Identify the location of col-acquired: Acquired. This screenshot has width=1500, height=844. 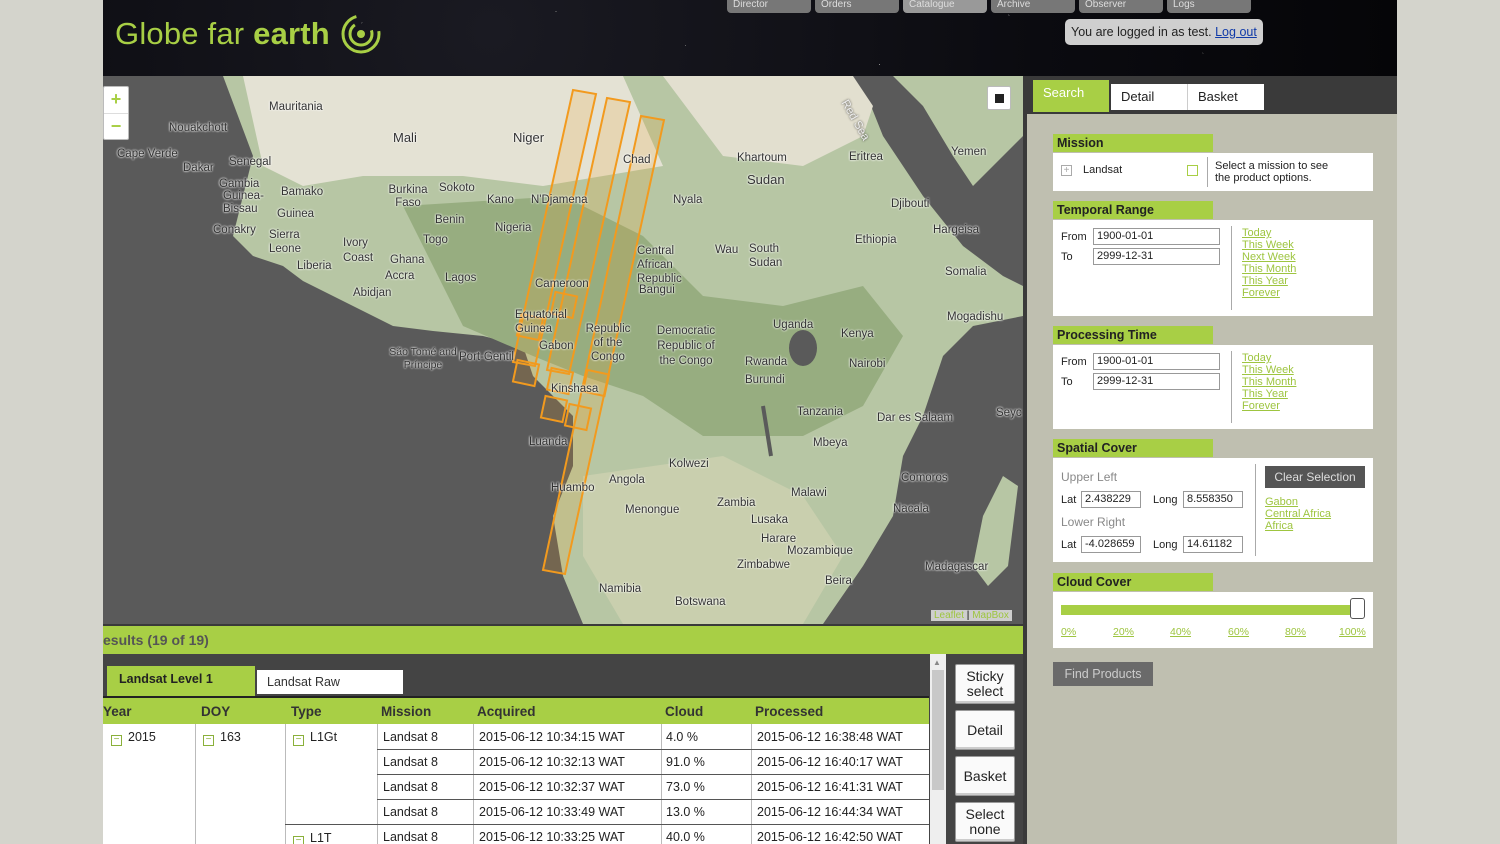
(506, 711).